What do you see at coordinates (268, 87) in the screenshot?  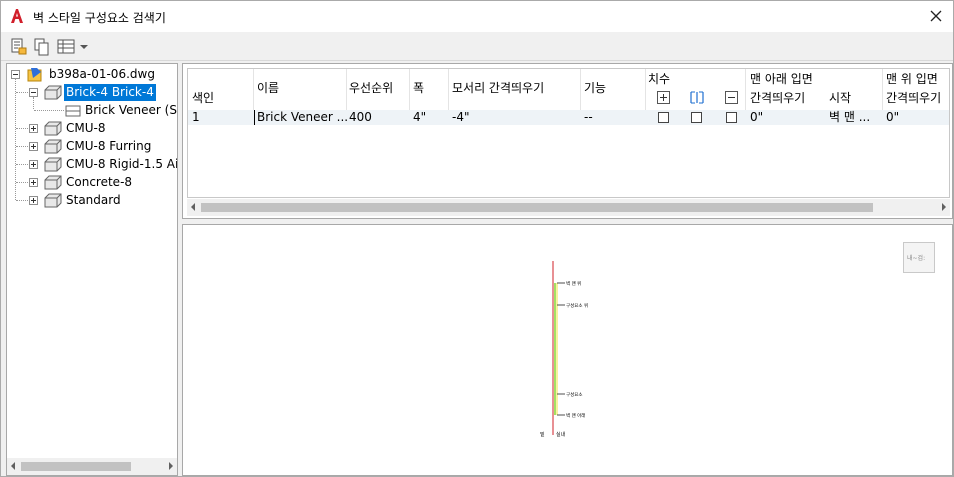 I see `header-name: 이름` at bounding box center [268, 87].